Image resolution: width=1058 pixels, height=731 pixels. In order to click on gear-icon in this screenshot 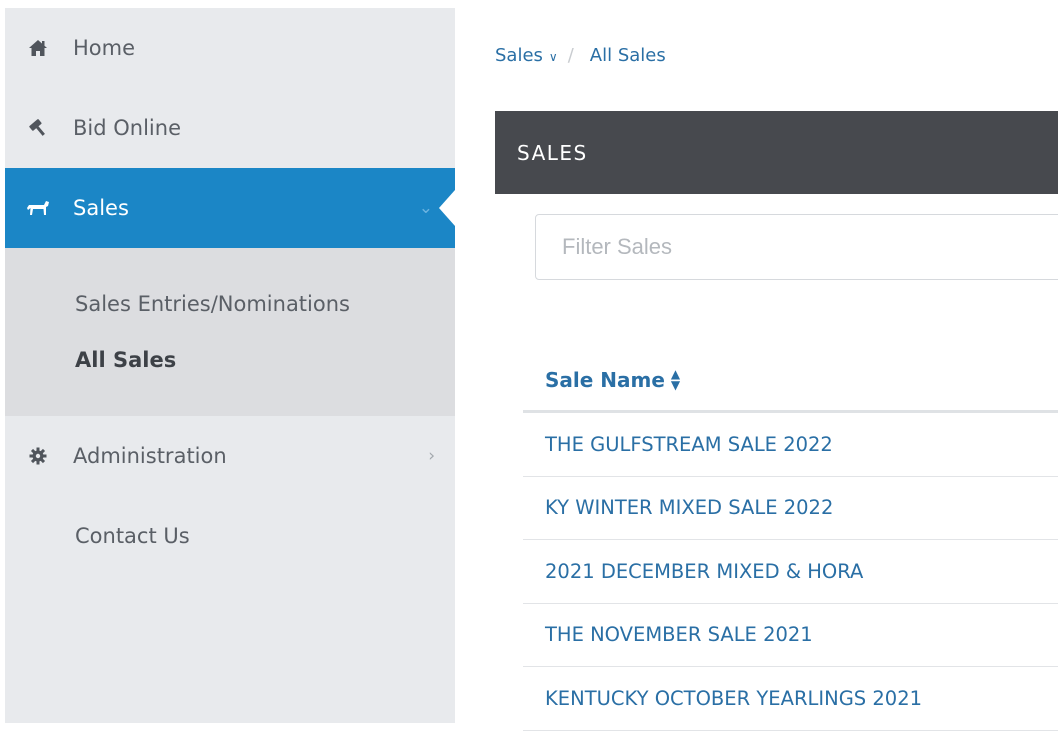, I will do `click(38, 456)`.